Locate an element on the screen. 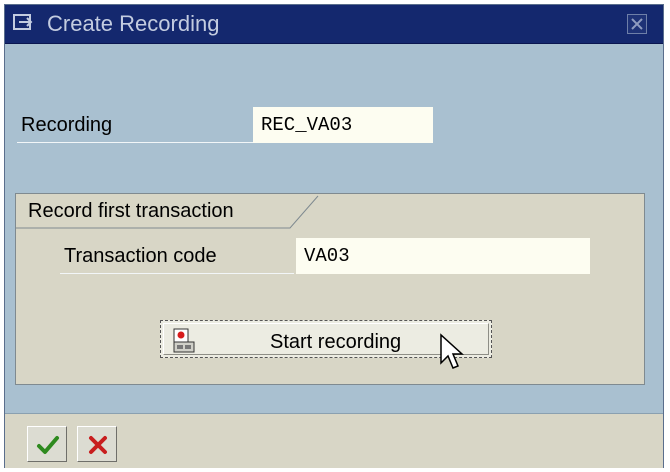 Image resolution: width=670 pixels, height=472 pixels. start-recording-button: Start recording is located at coordinates (326, 344).